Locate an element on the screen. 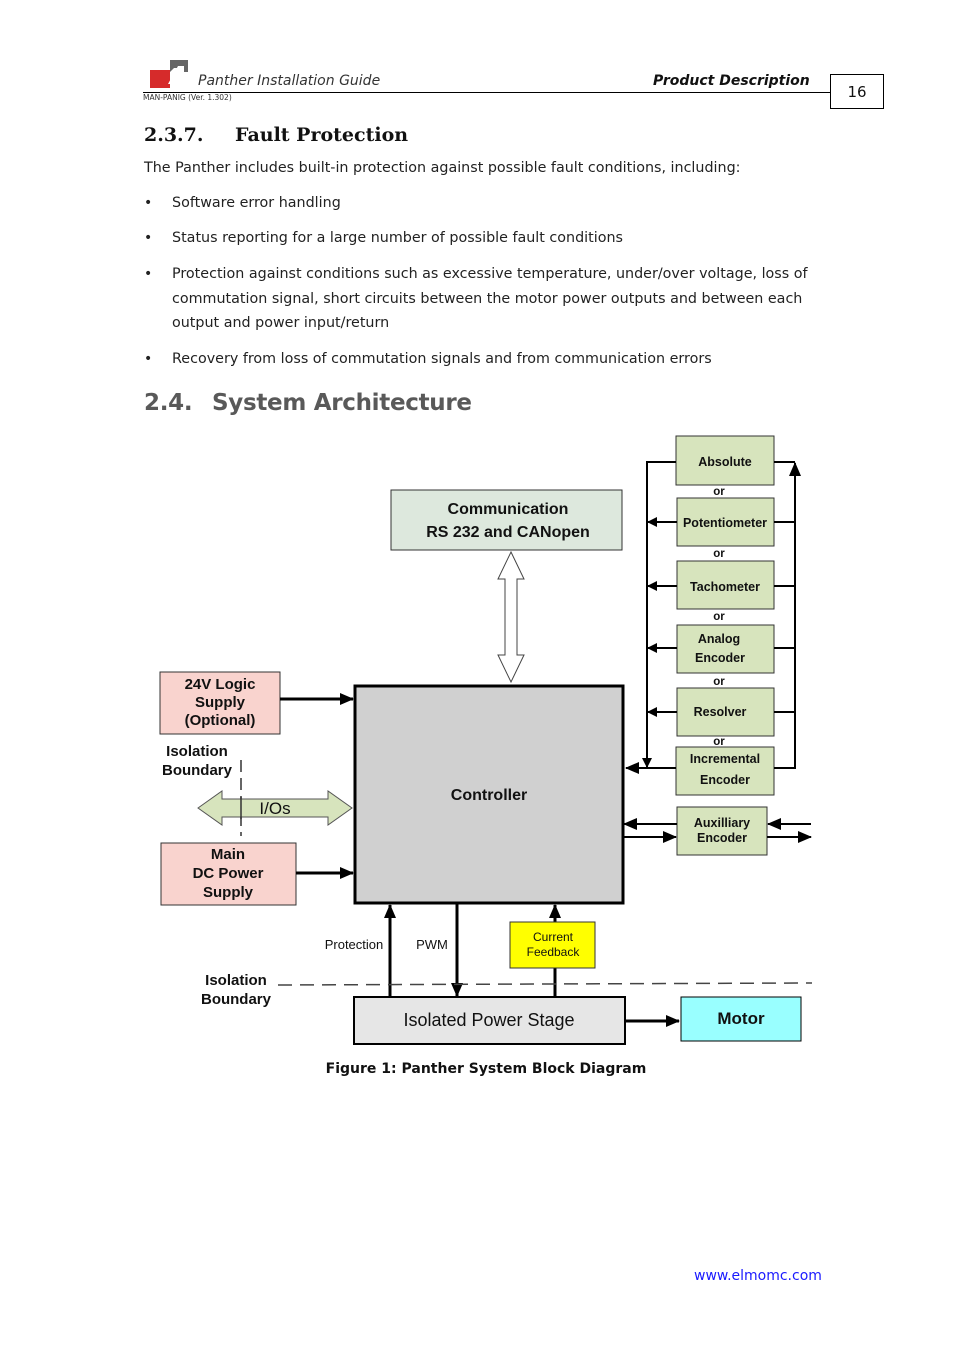 The height and width of the screenshot is (1350, 954). svg-text: Auxilliary is located at coordinates (722, 823).